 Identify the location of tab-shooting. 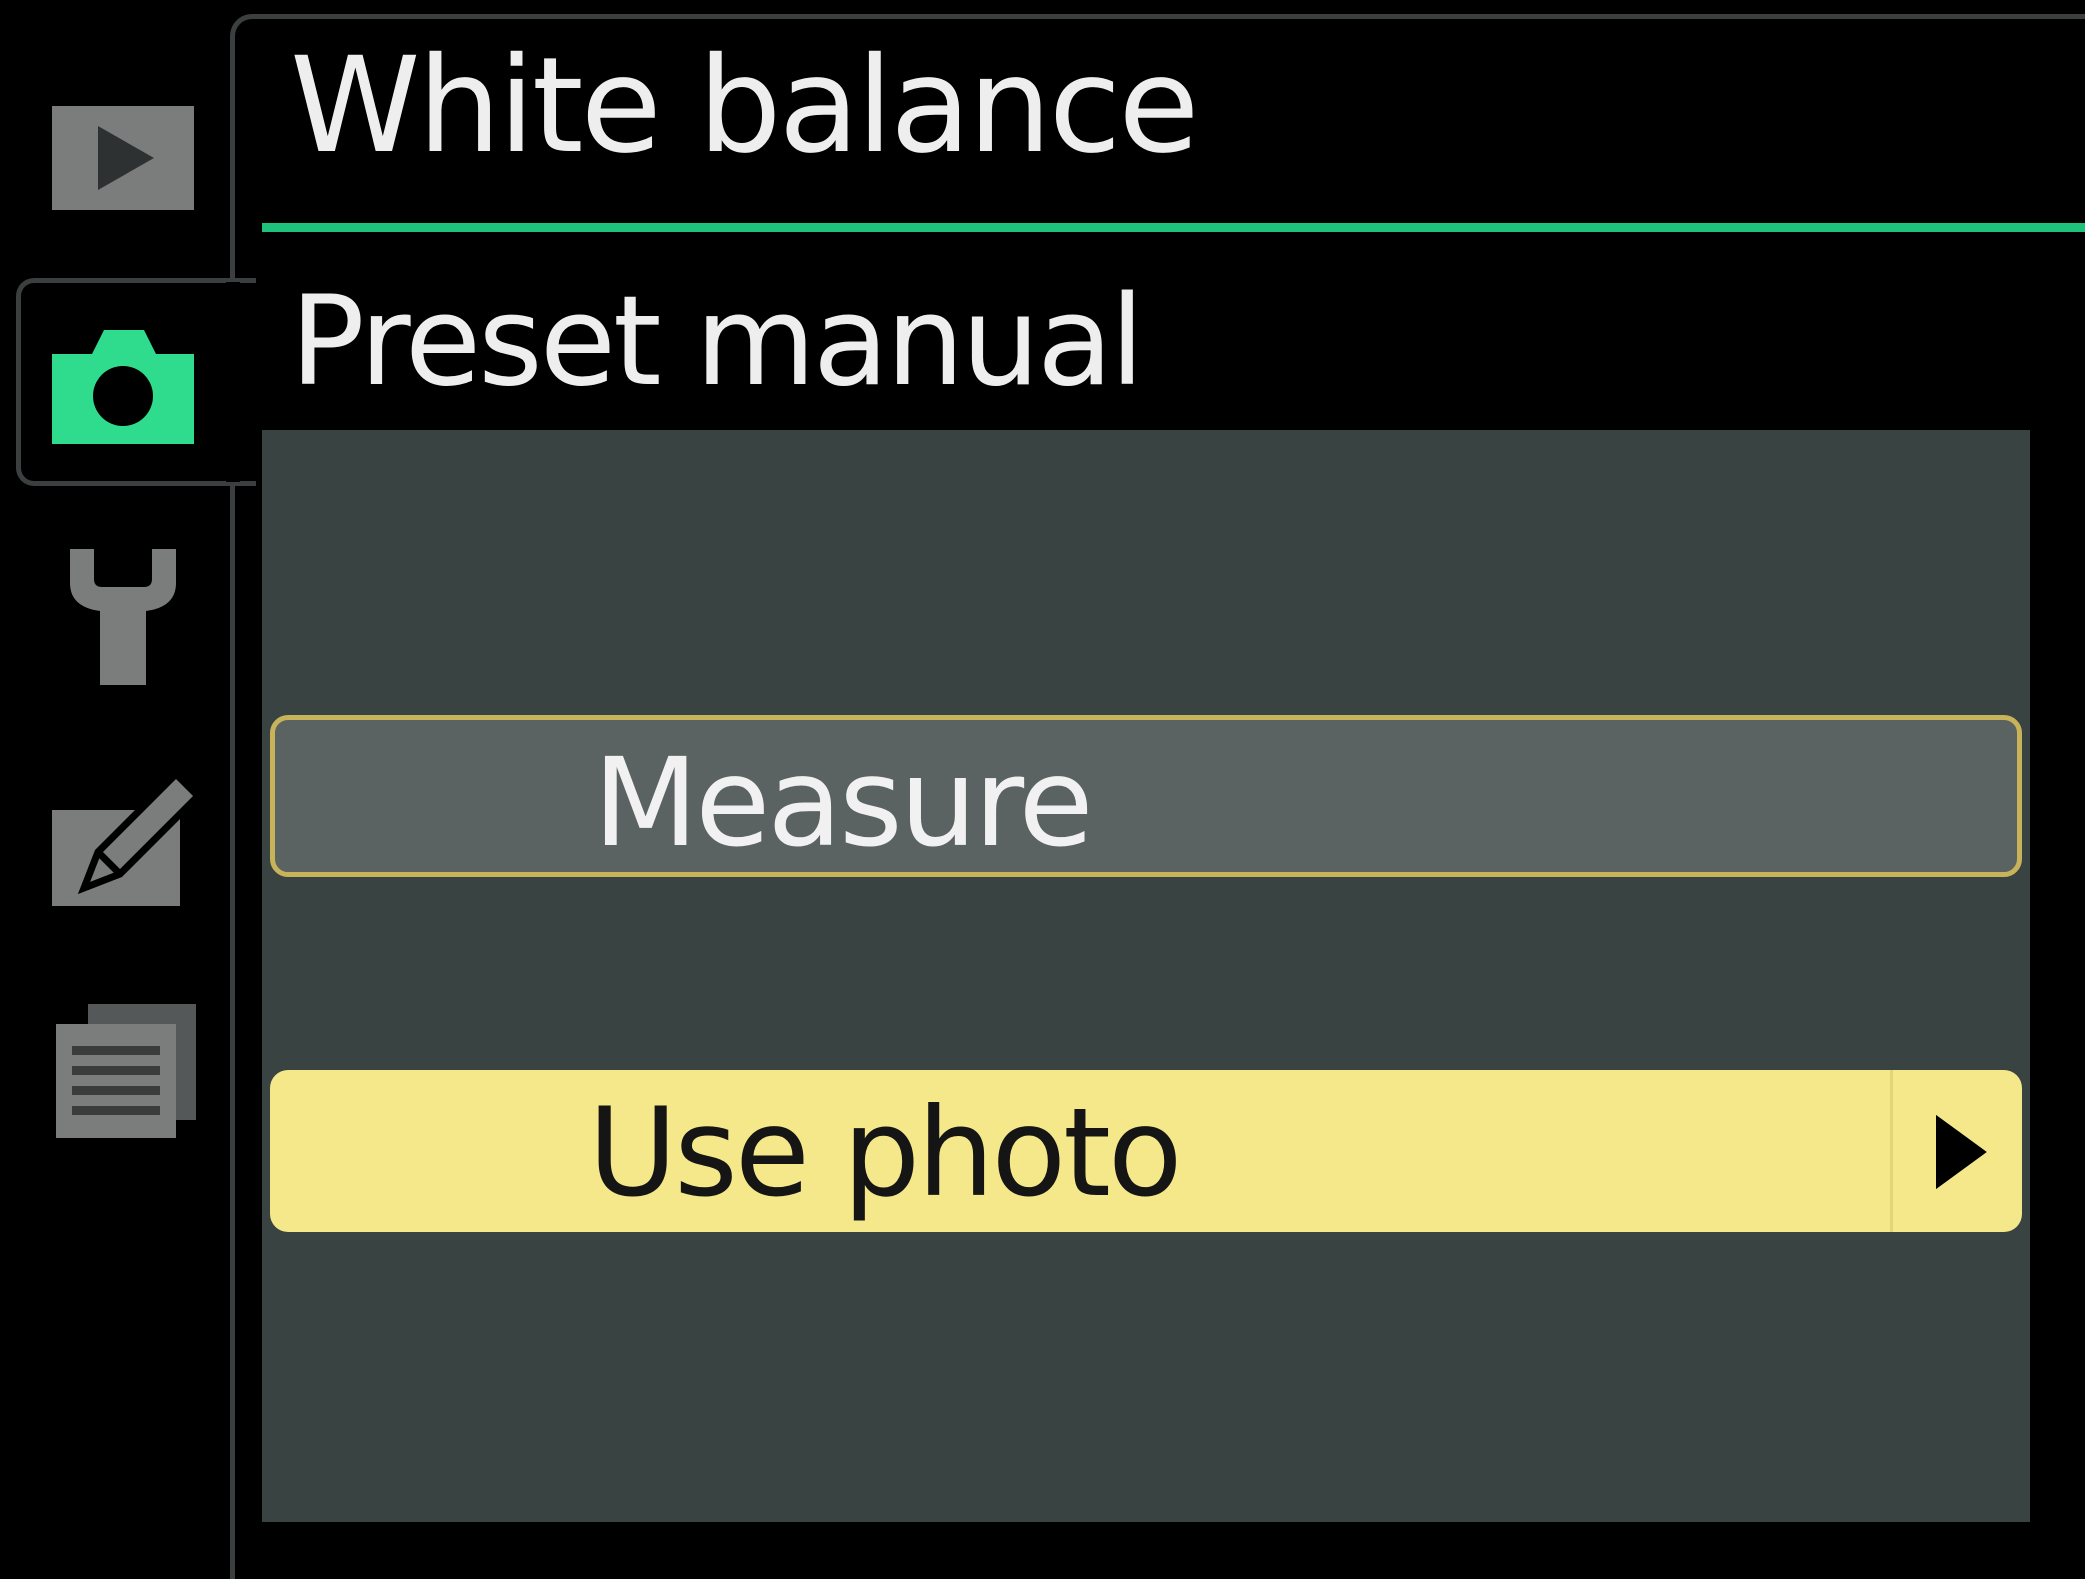
(123, 380).